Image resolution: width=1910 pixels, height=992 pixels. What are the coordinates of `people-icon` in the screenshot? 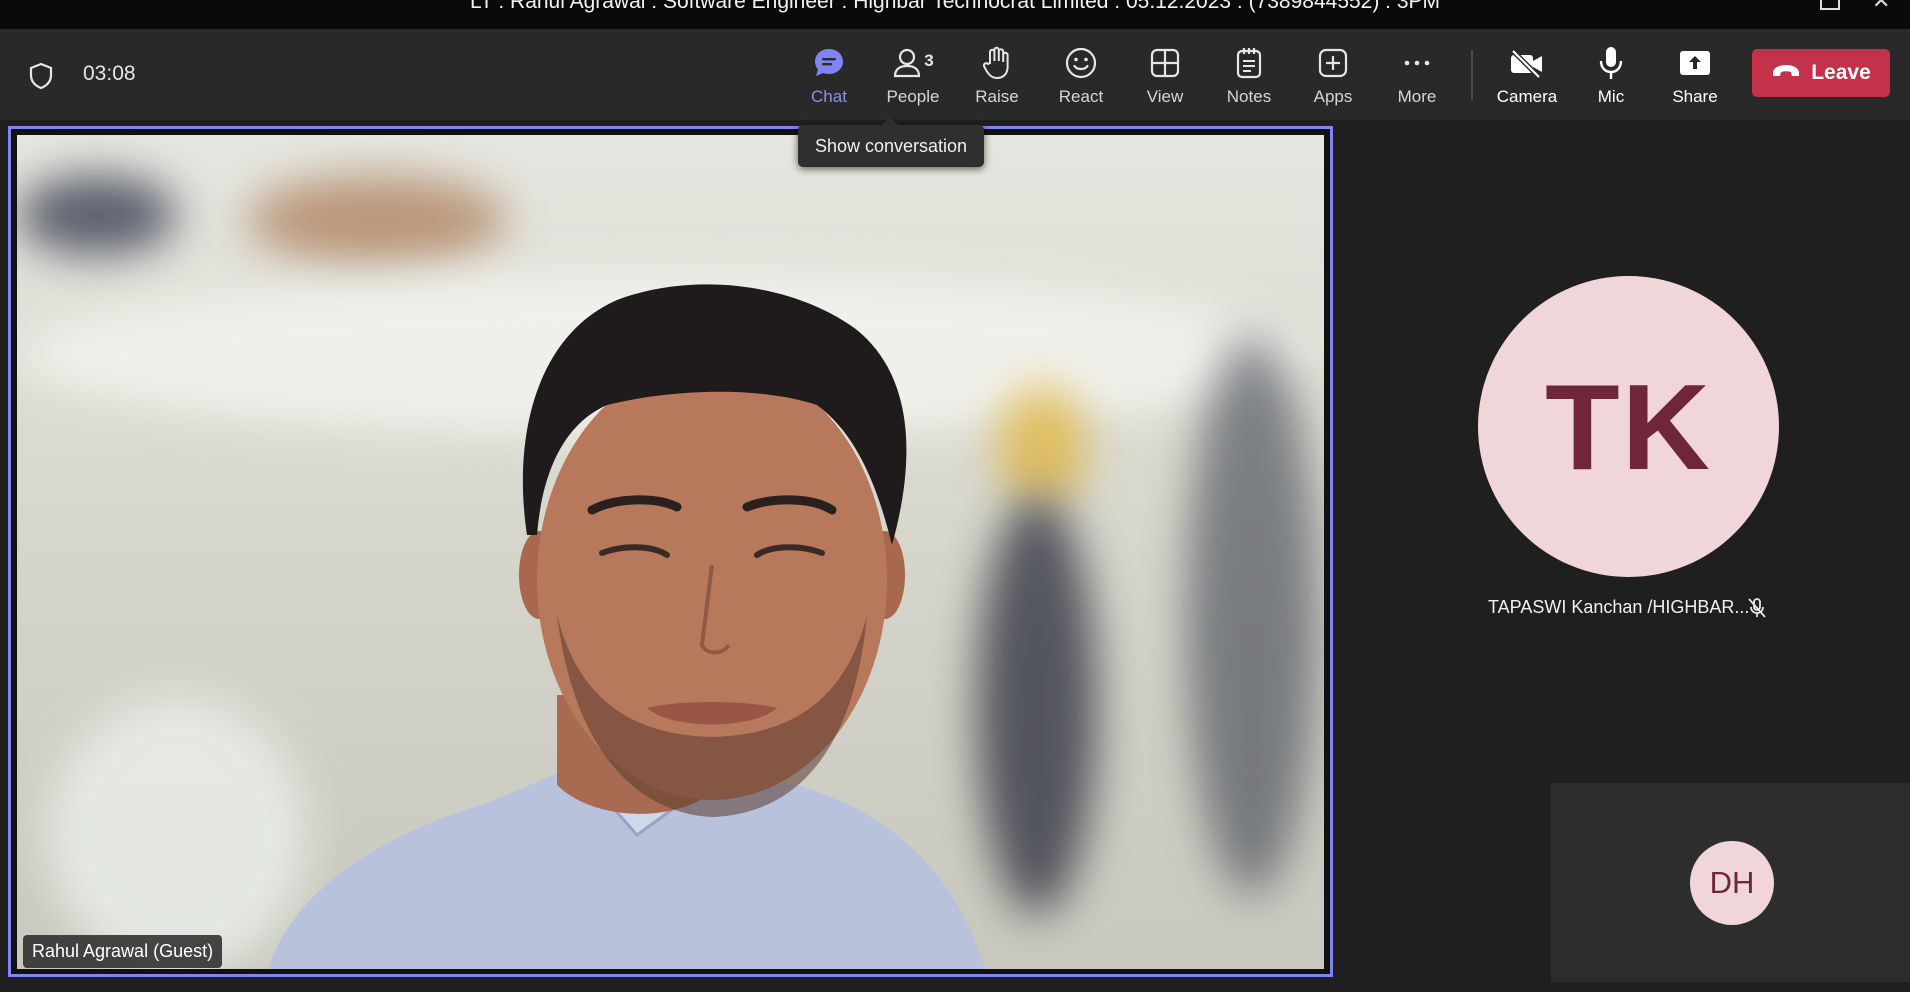 It's located at (907, 63).